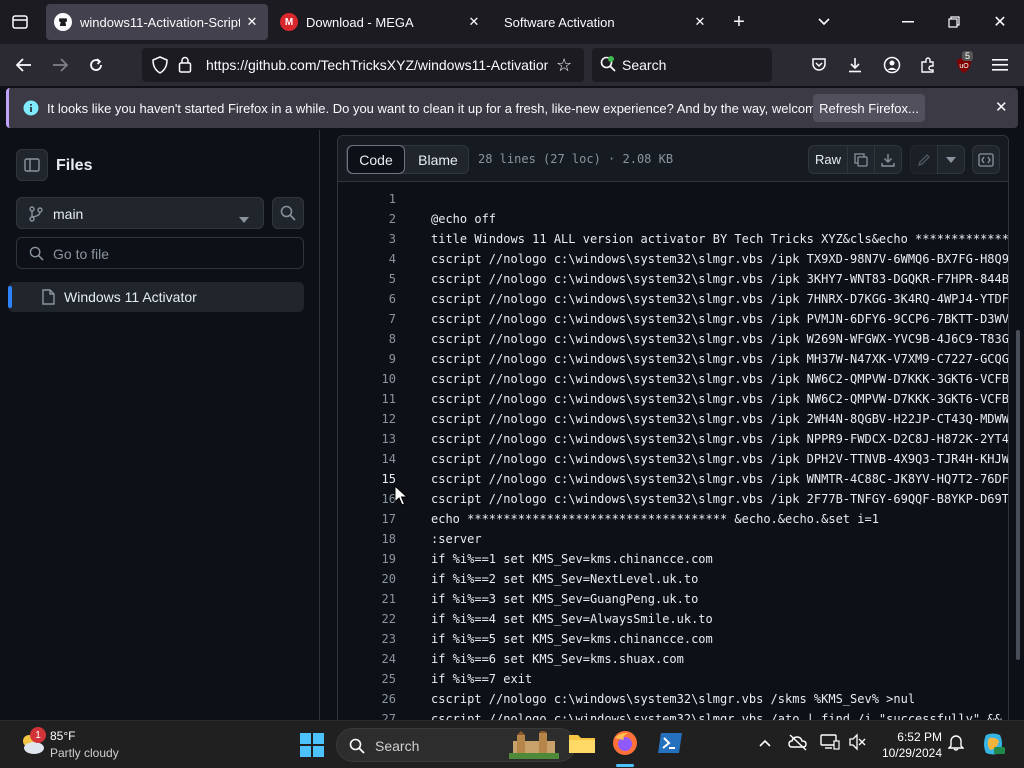  What do you see at coordinates (367, 259) in the screenshot?
I see `line-number: 4` at bounding box center [367, 259].